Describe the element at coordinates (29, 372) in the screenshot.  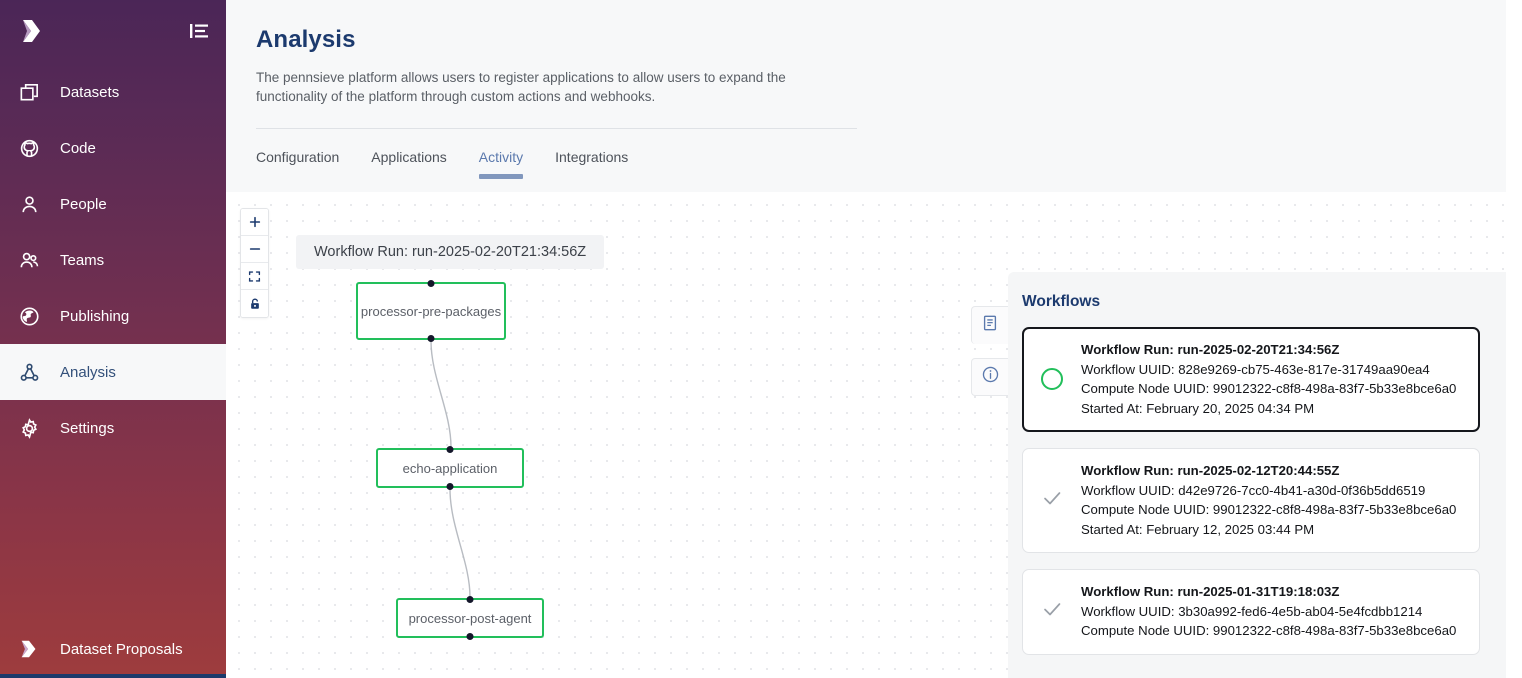
I see `analysis-graph-icon` at that location.